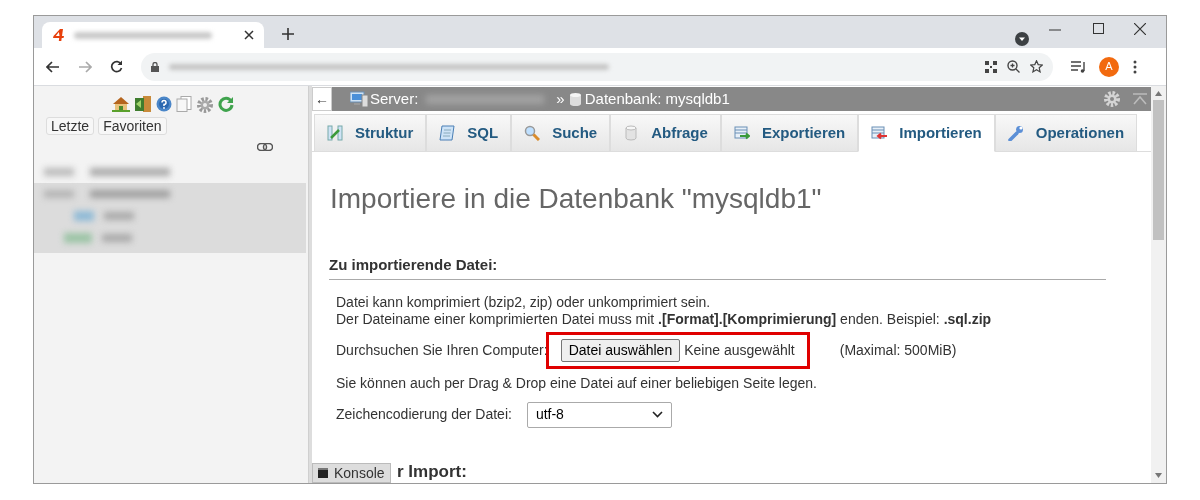  What do you see at coordinates (70, 126) in the screenshot?
I see `nav-tab: Letzte` at bounding box center [70, 126].